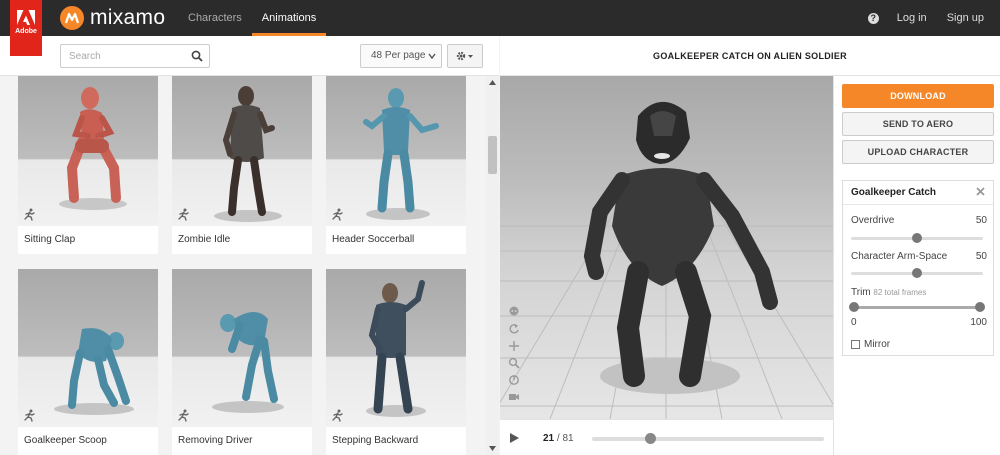 This screenshot has height=455, width=1000. I want to click on trim-label: Trim, so click(861, 292).